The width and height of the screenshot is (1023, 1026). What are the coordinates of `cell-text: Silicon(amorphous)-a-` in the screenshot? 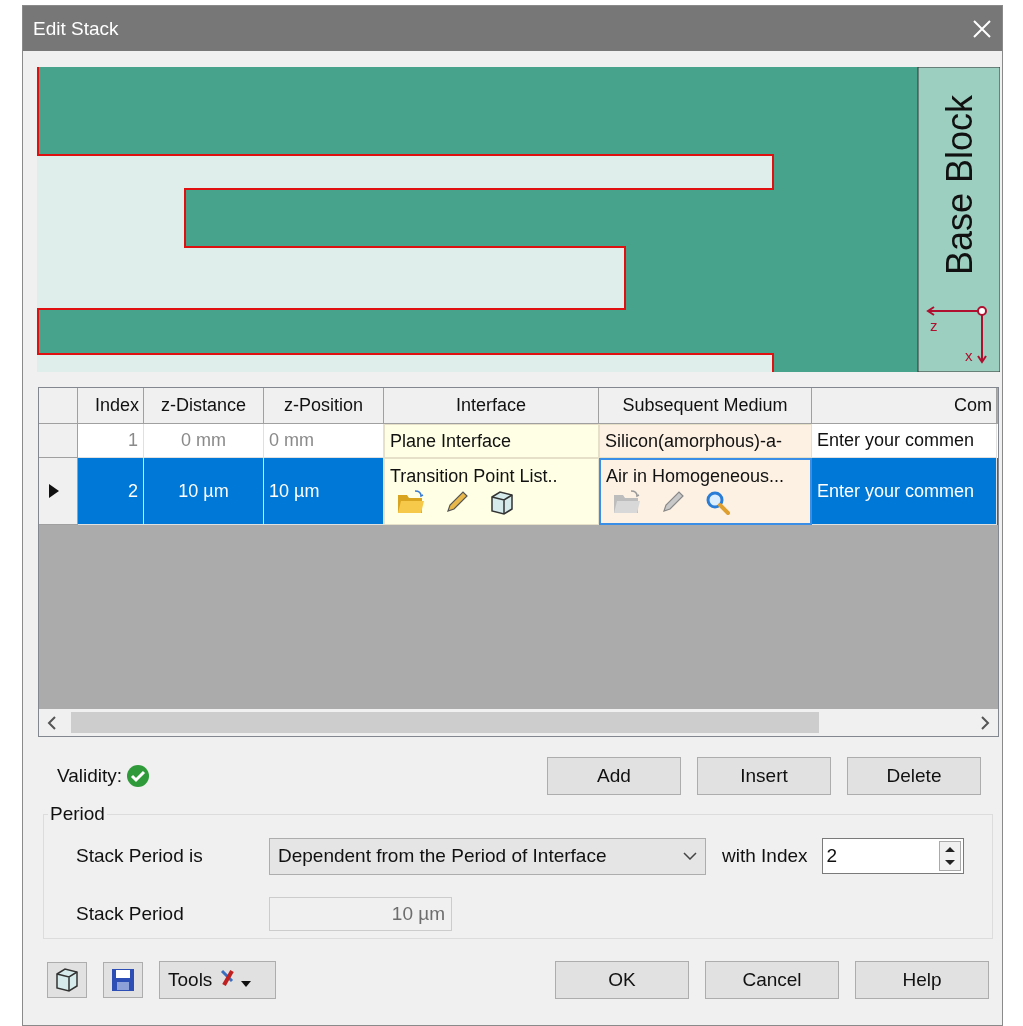 It's located at (694, 441).